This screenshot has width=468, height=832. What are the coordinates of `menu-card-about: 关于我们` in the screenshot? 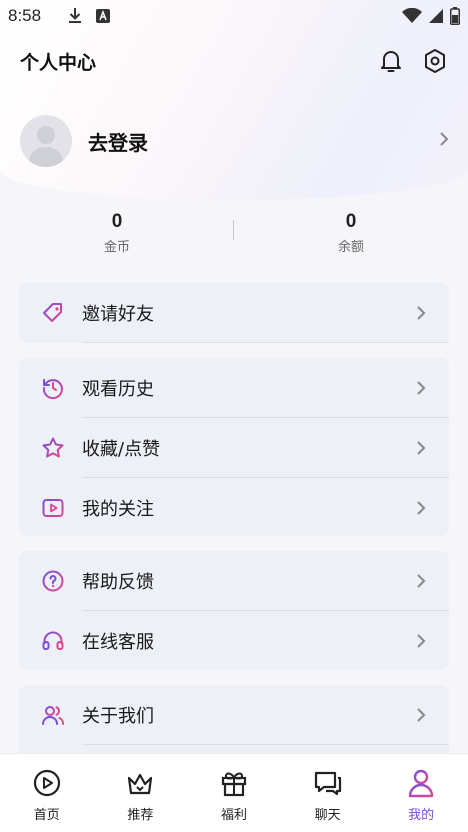 It's located at (234, 719).